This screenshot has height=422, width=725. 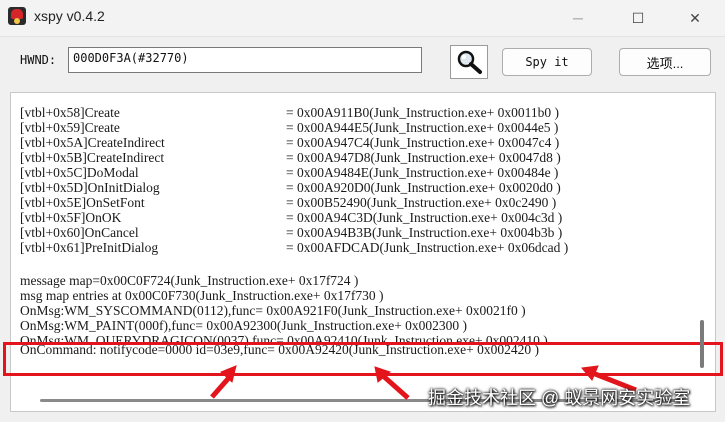 I want to click on hwnd-label: HWND:, so click(x=38, y=60).